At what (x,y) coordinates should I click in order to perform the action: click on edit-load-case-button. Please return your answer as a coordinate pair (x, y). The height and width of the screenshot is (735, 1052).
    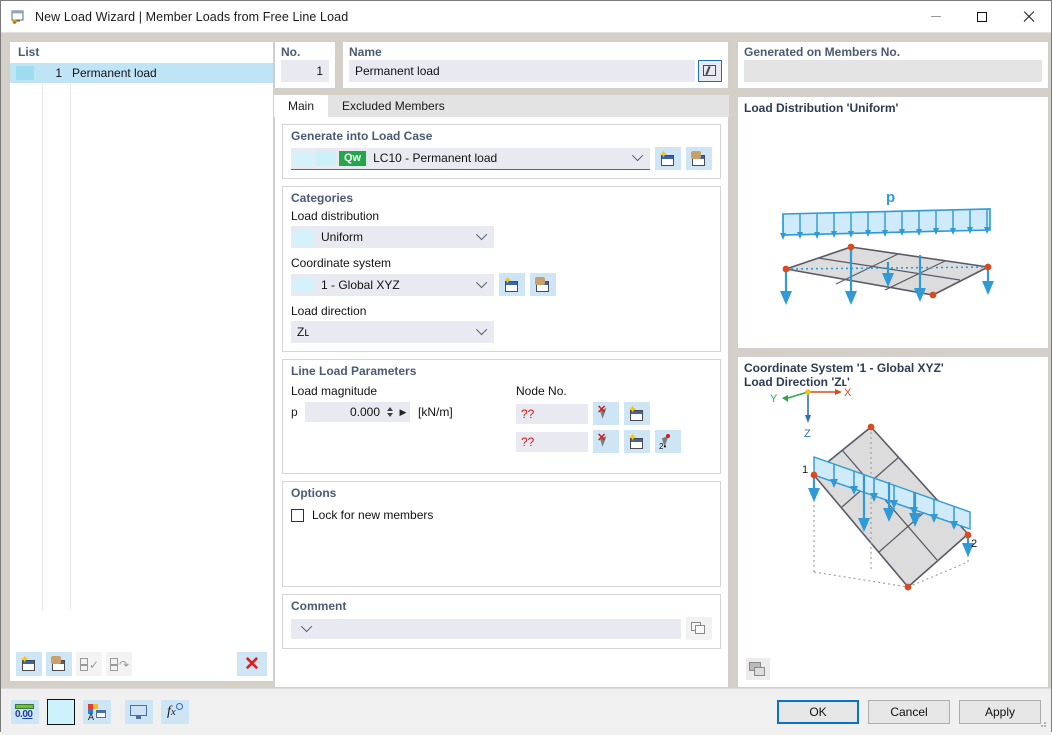
    Looking at the image, I should click on (699, 158).